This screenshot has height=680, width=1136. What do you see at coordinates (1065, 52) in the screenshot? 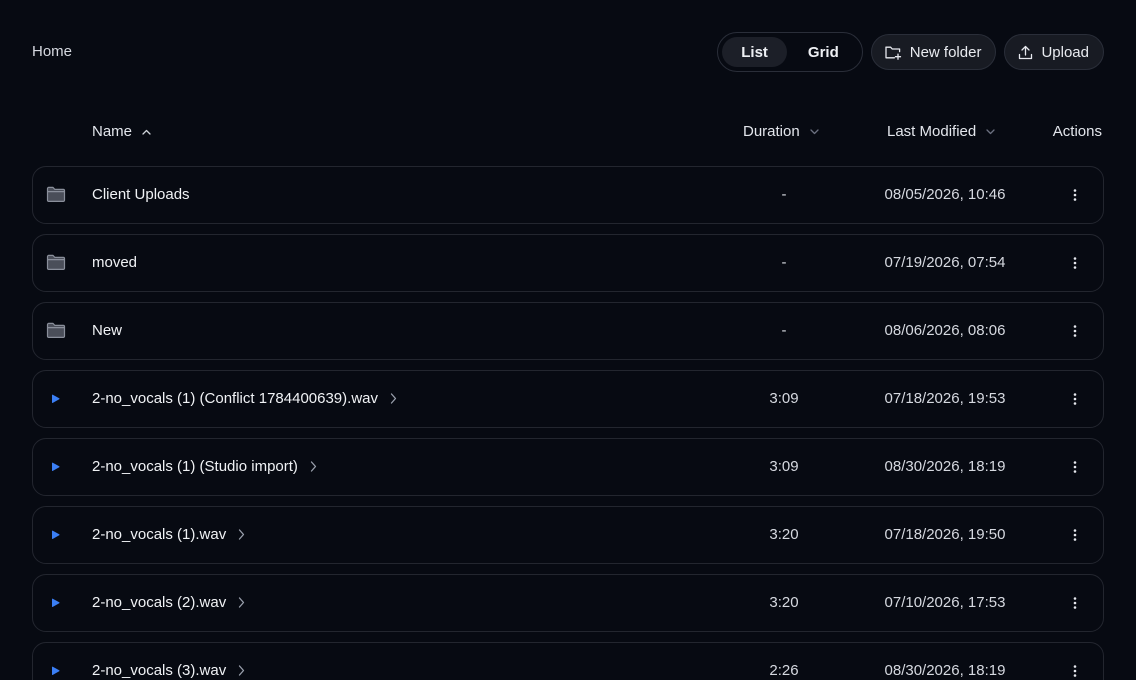
I see `upload-label: Upload` at bounding box center [1065, 52].